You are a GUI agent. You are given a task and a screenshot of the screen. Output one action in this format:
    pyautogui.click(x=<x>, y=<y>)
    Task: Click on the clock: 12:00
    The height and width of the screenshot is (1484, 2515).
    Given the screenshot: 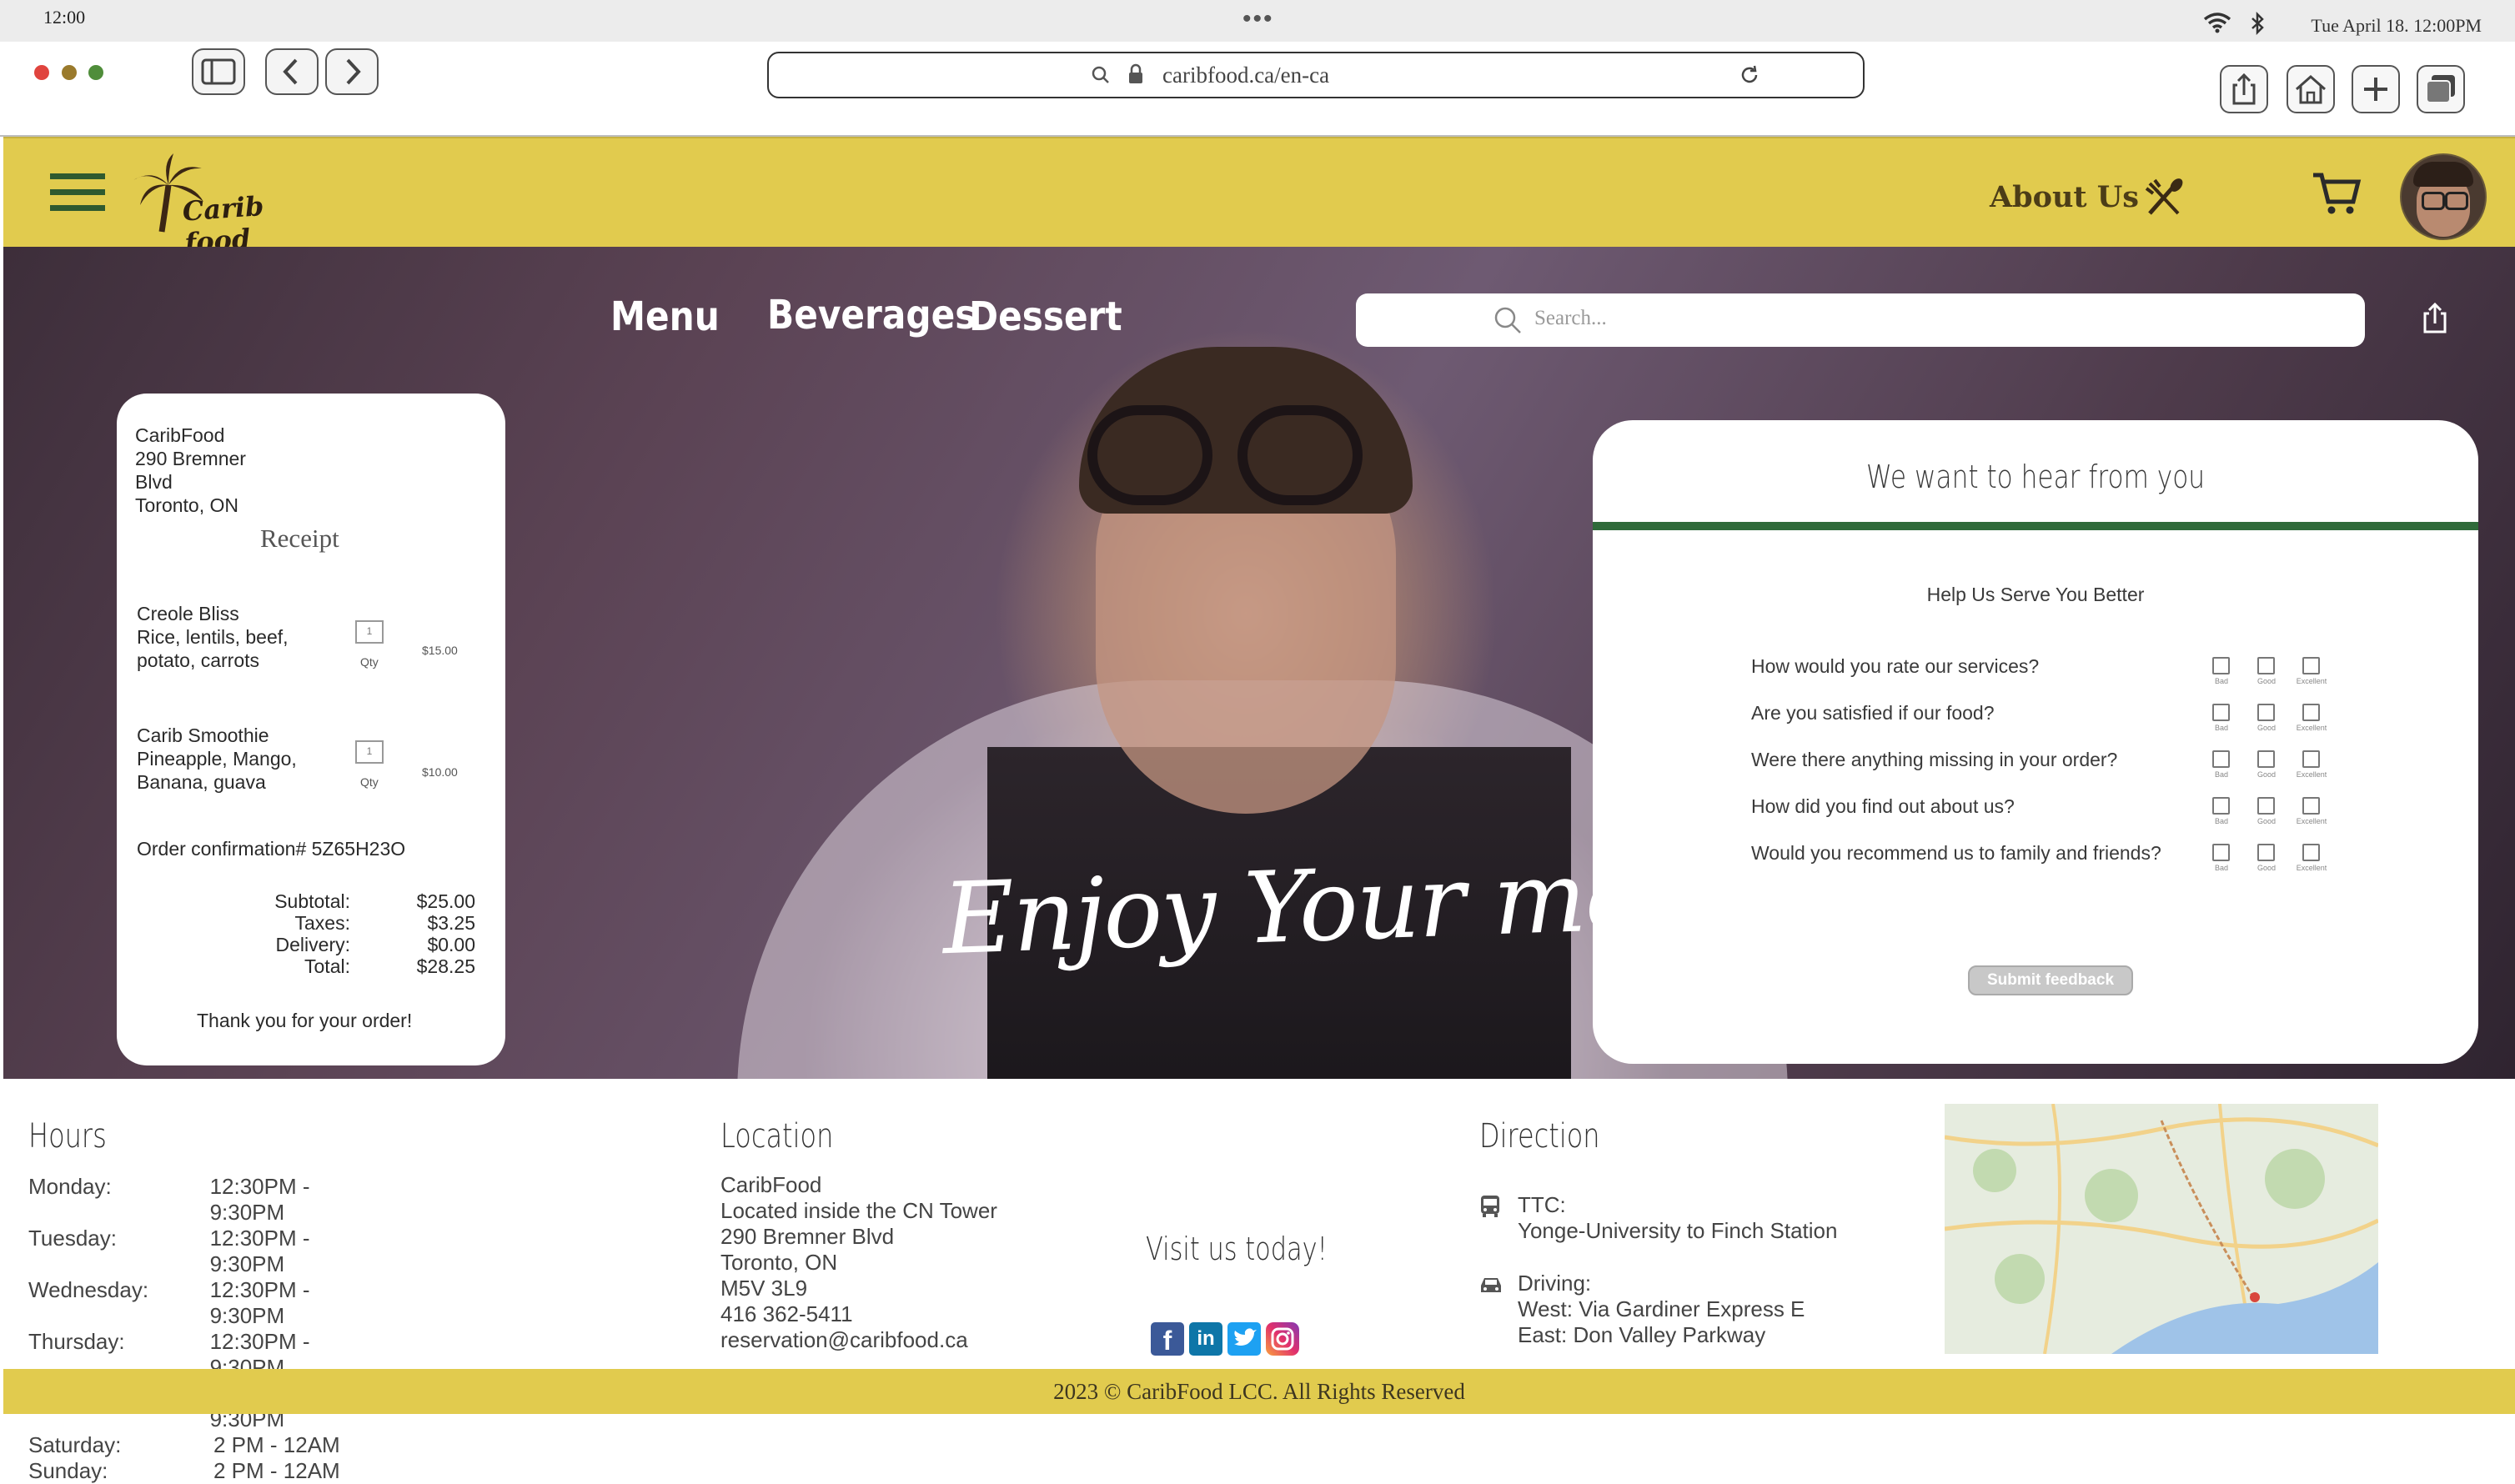 What is the action you would take?
    pyautogui.click(x=64, y=17)
    